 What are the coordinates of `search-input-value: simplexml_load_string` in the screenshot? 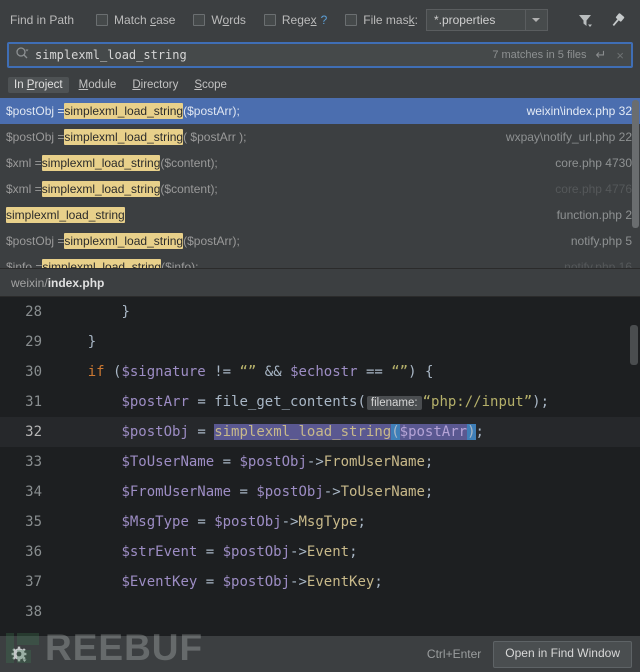 It's located at (263, 55).